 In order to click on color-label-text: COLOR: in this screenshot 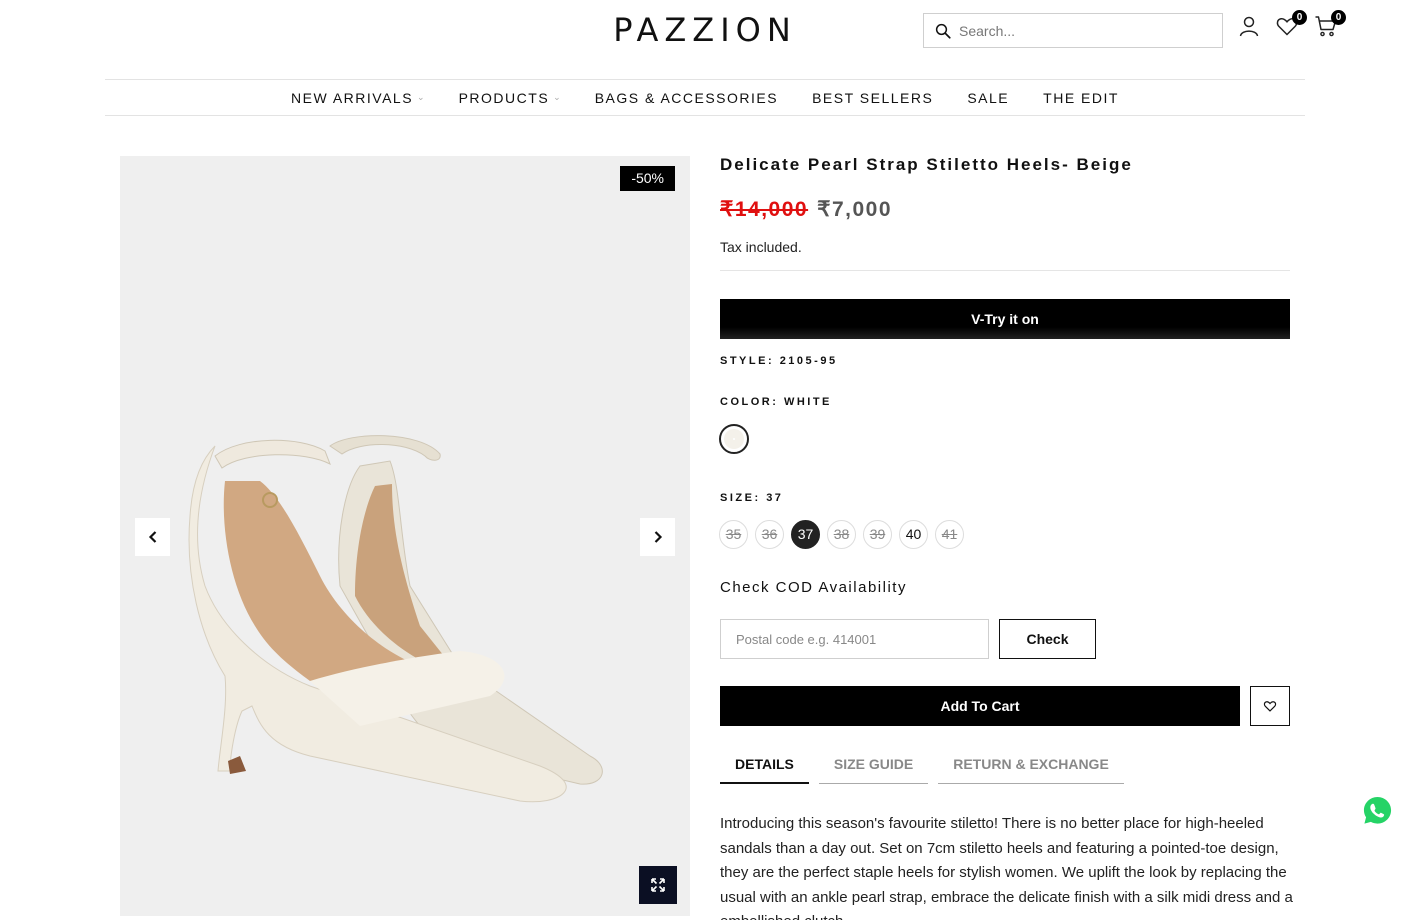, I will do `click(749, 402)`.